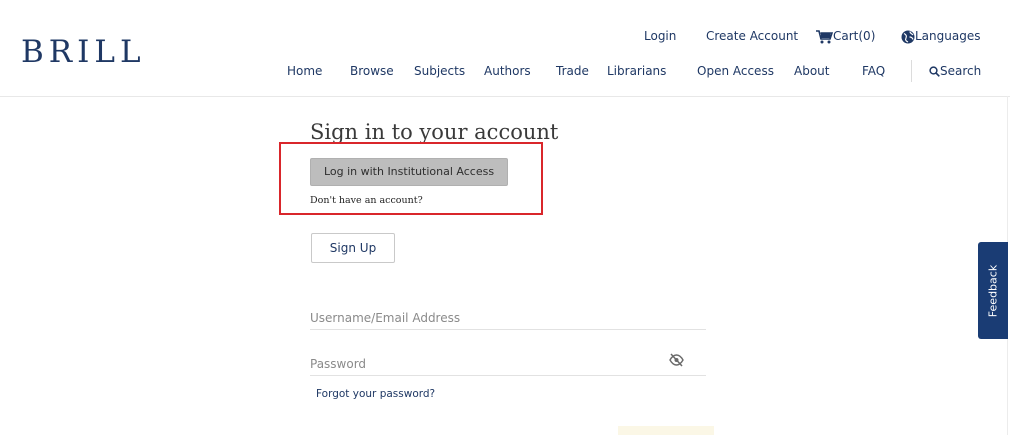 This screenshot has height=435, width=1010. What do you see at coordinates (911, 71) in the screenshot?
I see `nav-divider` at bounding box center [911, 71].